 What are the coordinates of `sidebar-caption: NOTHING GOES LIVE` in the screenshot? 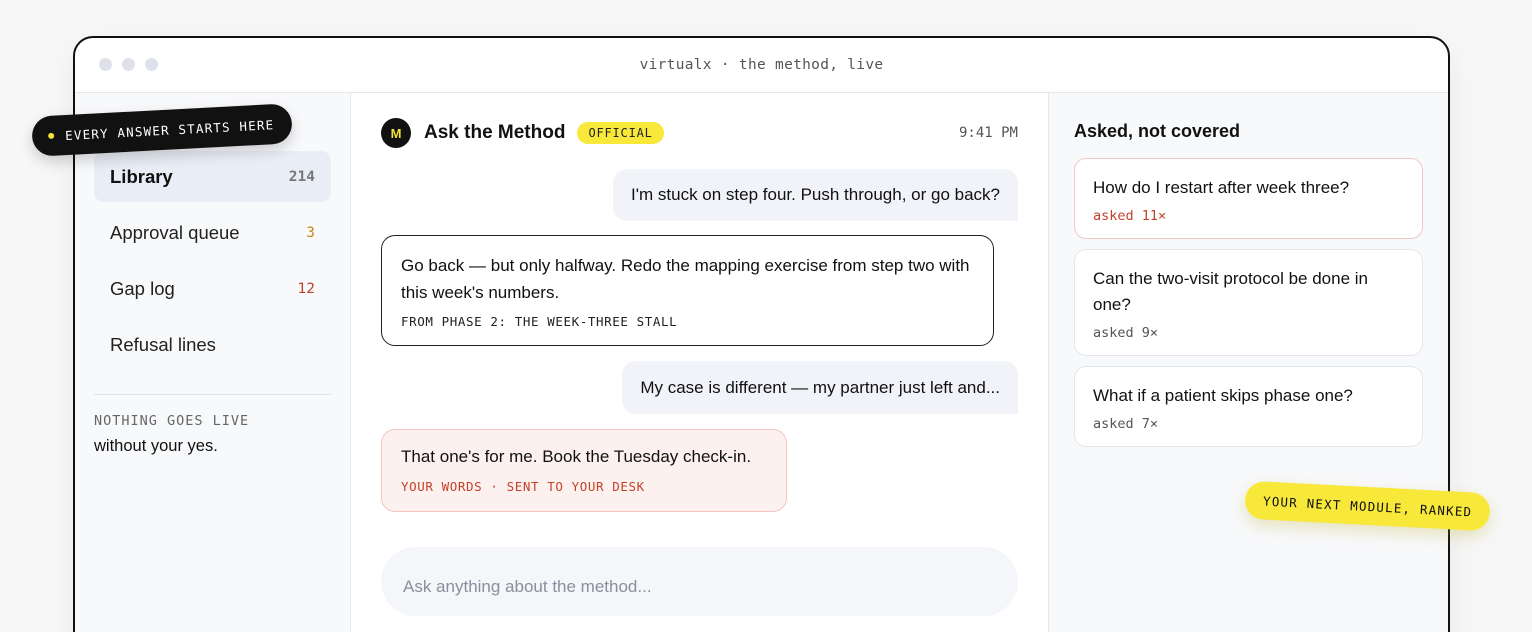 It's located at (172, 421).